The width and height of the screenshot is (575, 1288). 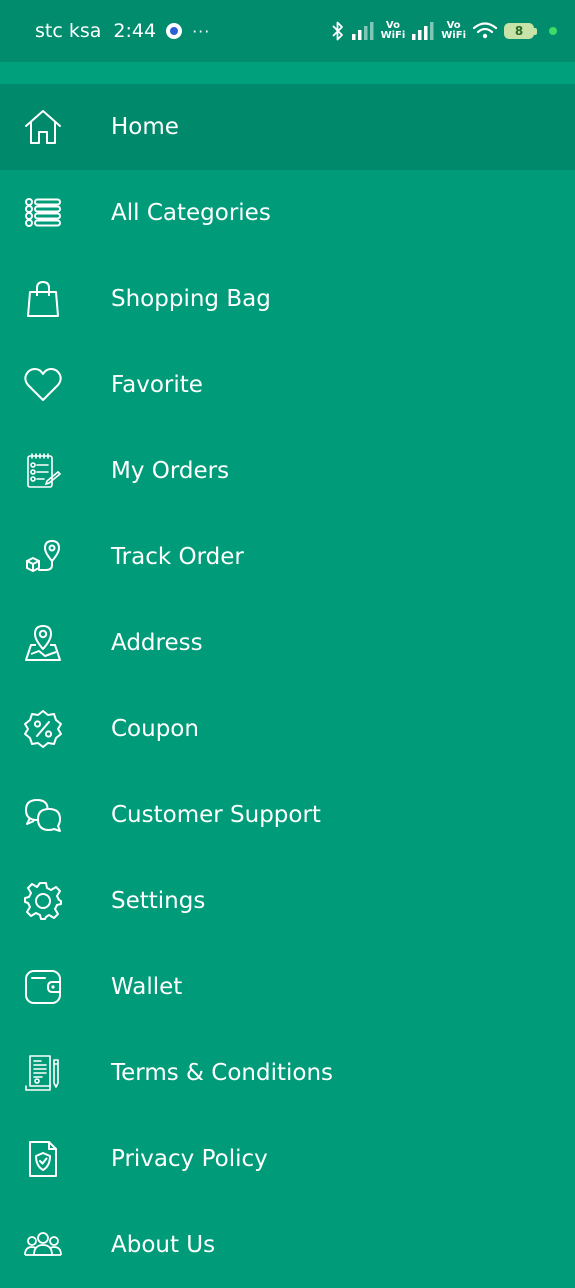 I want to click on menu-label-coupon: Coupon, so click(x=155, y=729).